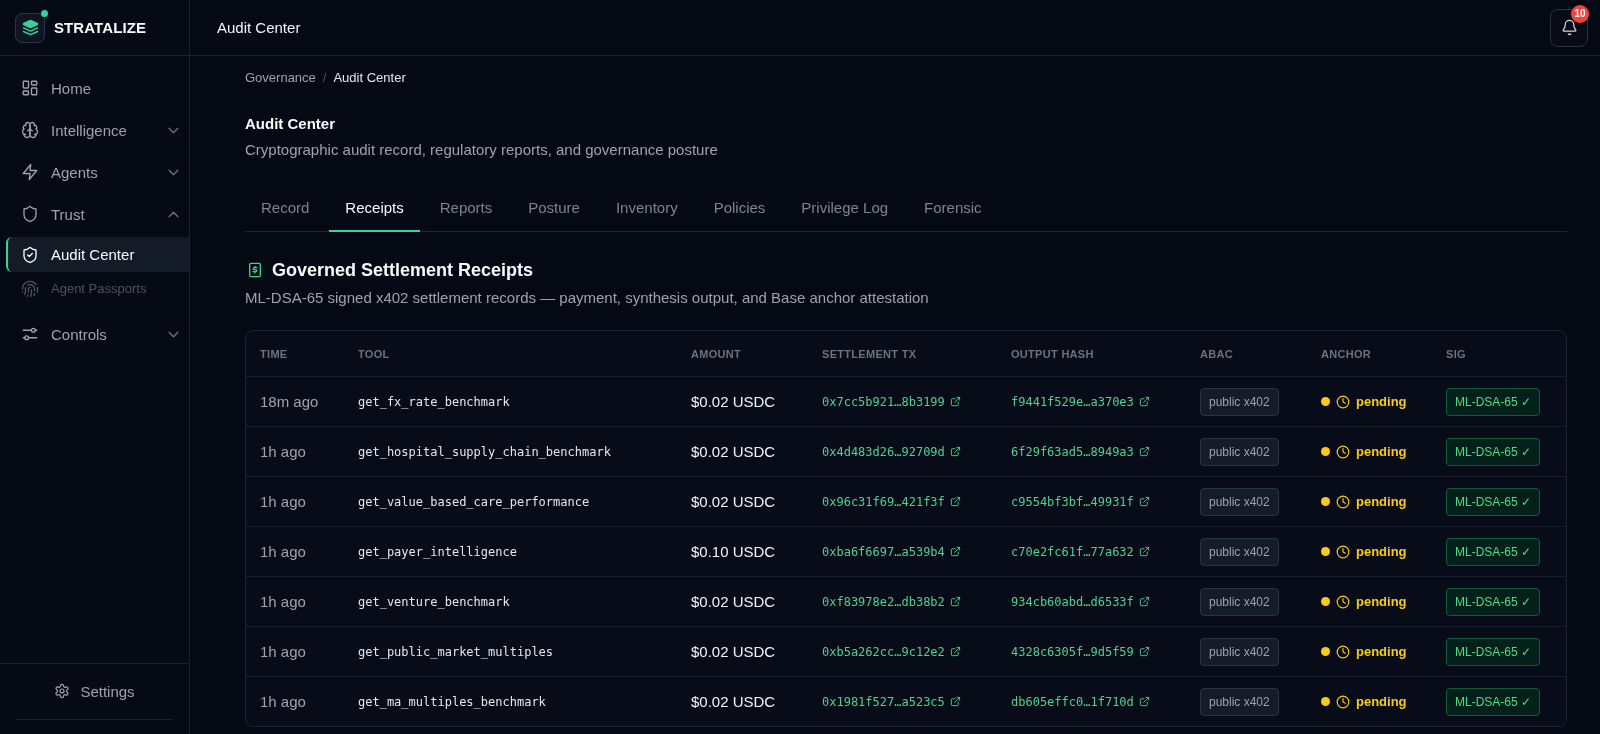 This screenshot has height=734, width=1600. What do you see at coordinates (845, 208) in the screenshot?
I see `tab: Privilege Log` at bounding box center [845, 208].